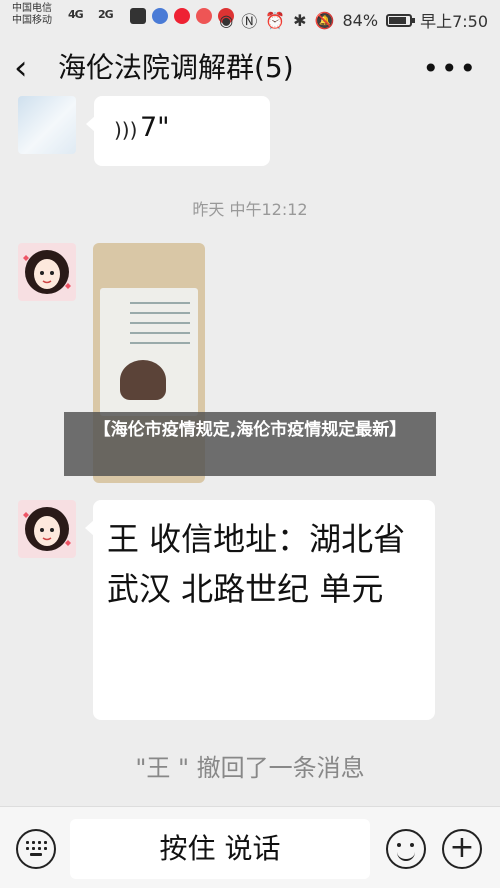 The height and width of the screenshot is (888, 500). I want to click on voice-message-bubble: ))) 7", so click(178, 131).